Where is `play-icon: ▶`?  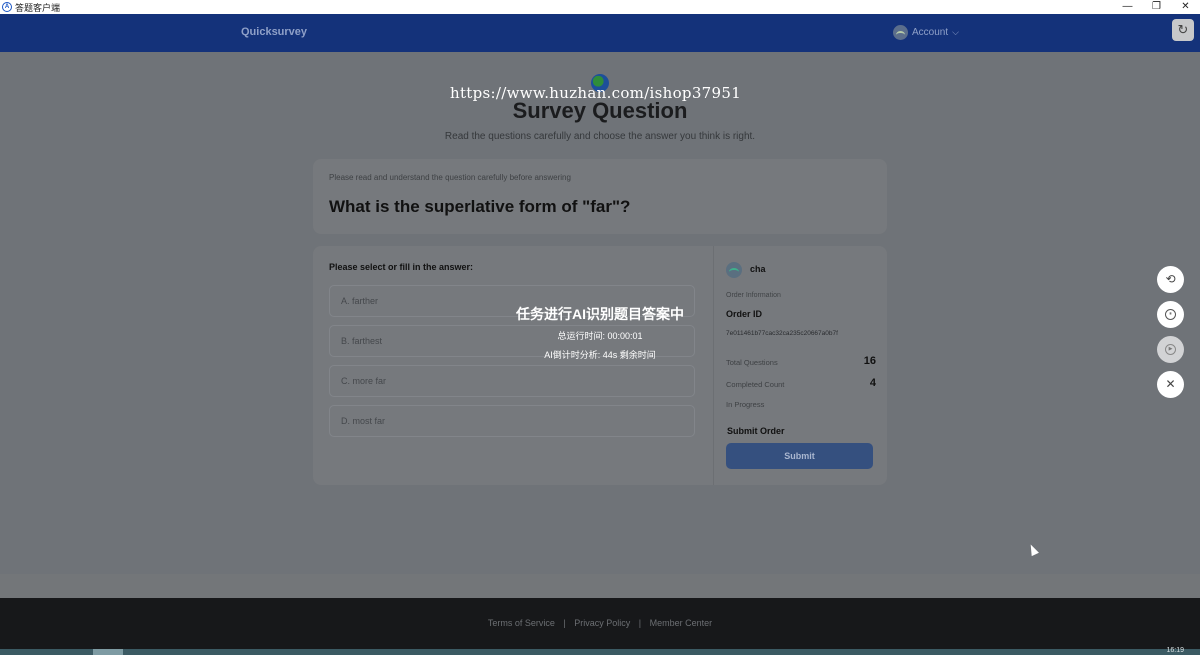
play-icon: ▶ is located at coordinates (1170, 350).